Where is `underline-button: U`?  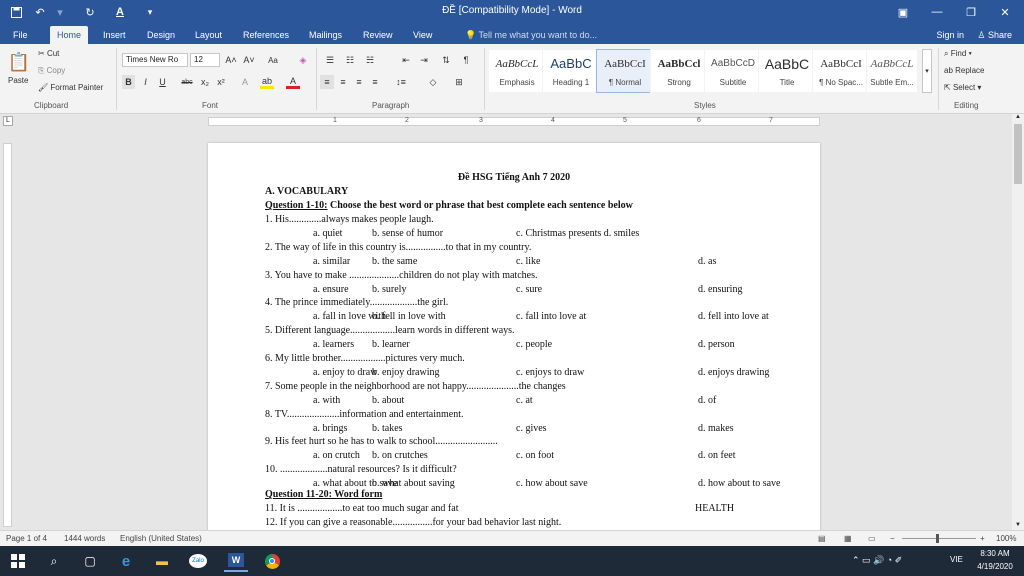 underline-button: U is located at coordinates (162, 82).